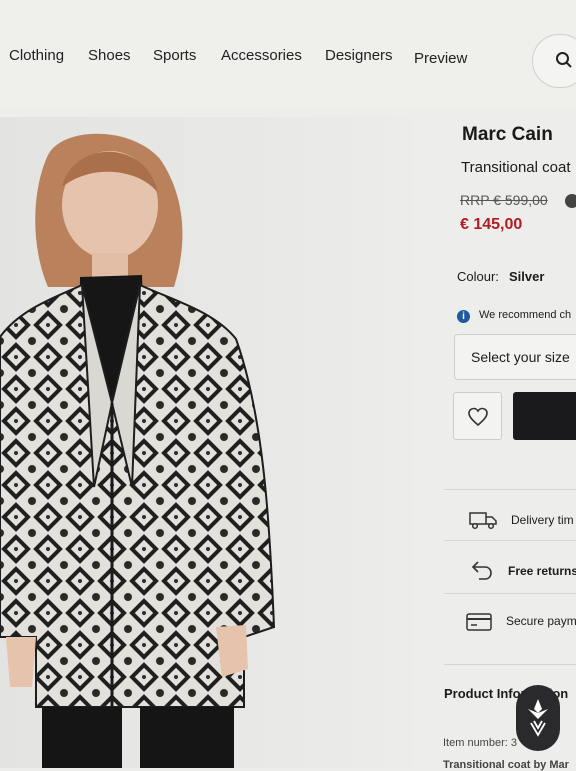 The width and height of the screenshot is (576, 771). I want to click on add-to-cart-button, so click(544, 416).